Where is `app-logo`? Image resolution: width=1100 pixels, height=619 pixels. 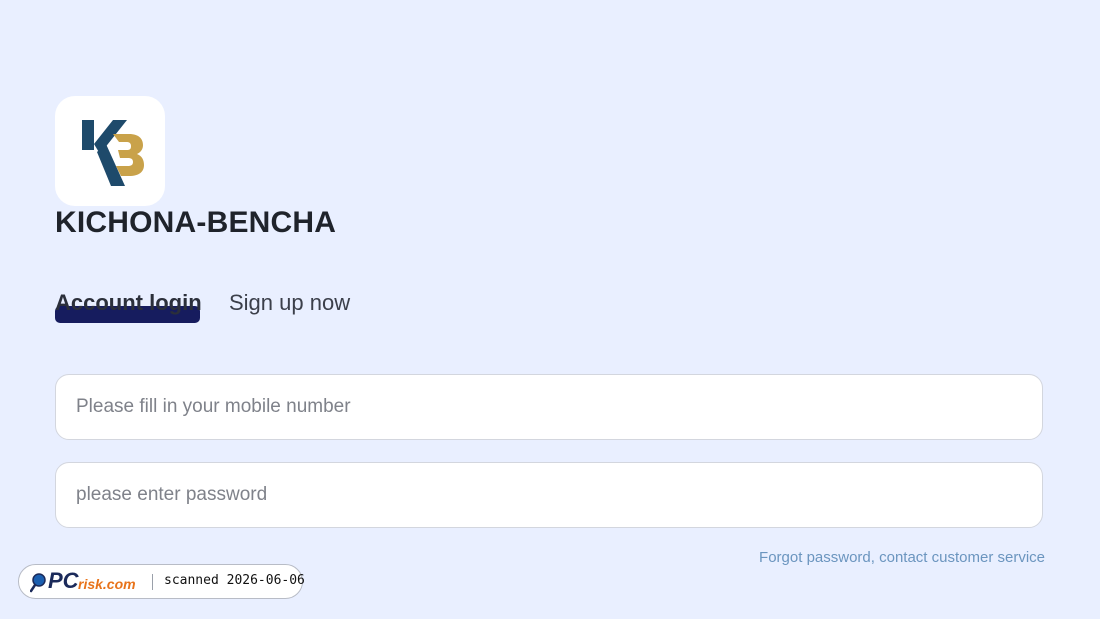 app-logo is located at coordinates (110, 151).